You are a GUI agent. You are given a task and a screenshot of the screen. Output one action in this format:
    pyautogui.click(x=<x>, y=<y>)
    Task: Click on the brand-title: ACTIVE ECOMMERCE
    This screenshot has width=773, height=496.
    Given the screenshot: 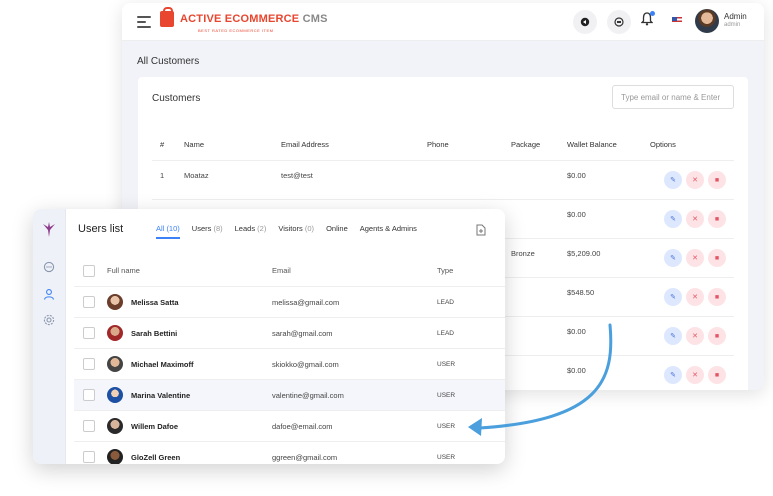 What is the action you would take?
    pyautogui.click(x=240, y=19)
    